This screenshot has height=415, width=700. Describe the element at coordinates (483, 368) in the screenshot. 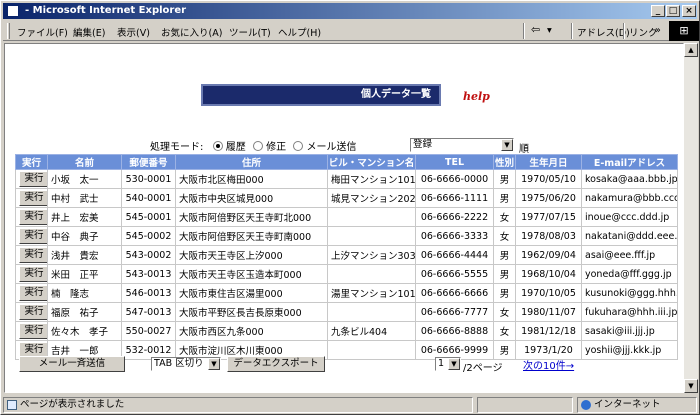

I see `page-count: /2ページ` at that location.